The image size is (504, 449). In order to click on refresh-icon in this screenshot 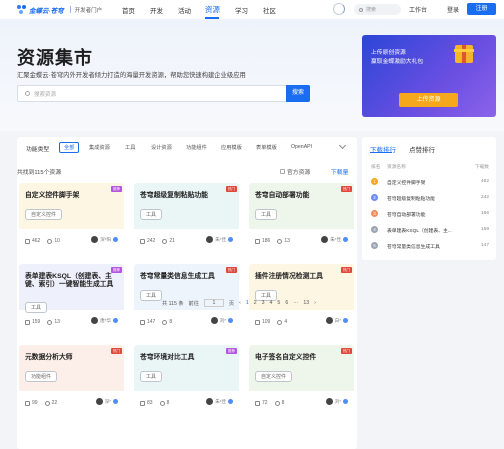, I will do `click(339, 9)`.